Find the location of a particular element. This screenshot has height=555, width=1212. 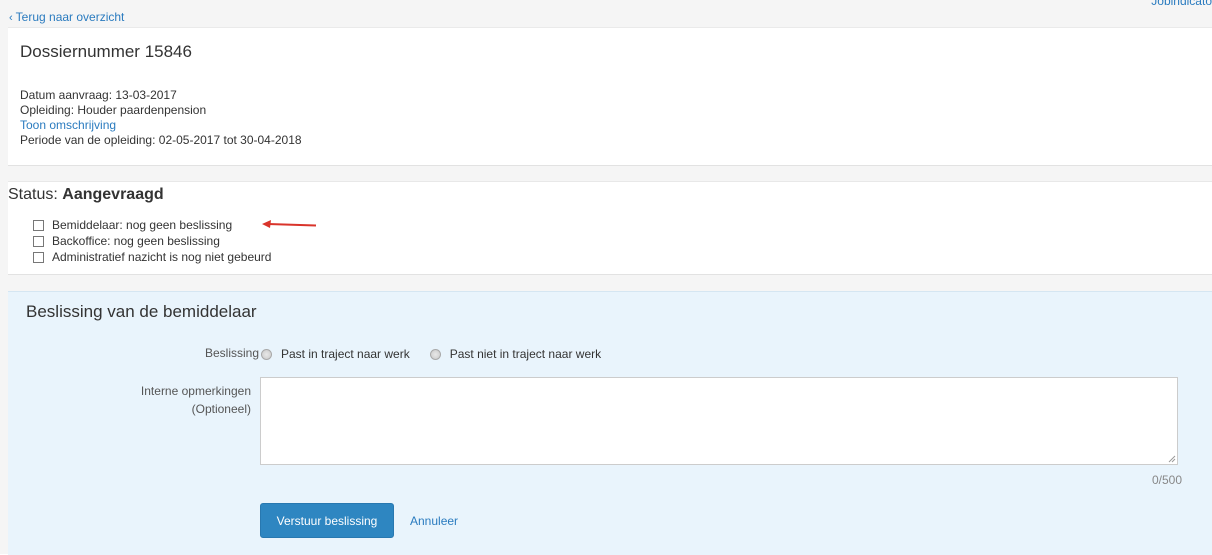

jobindicator-link: Jobindicato is located at coordinates (1181, 4).